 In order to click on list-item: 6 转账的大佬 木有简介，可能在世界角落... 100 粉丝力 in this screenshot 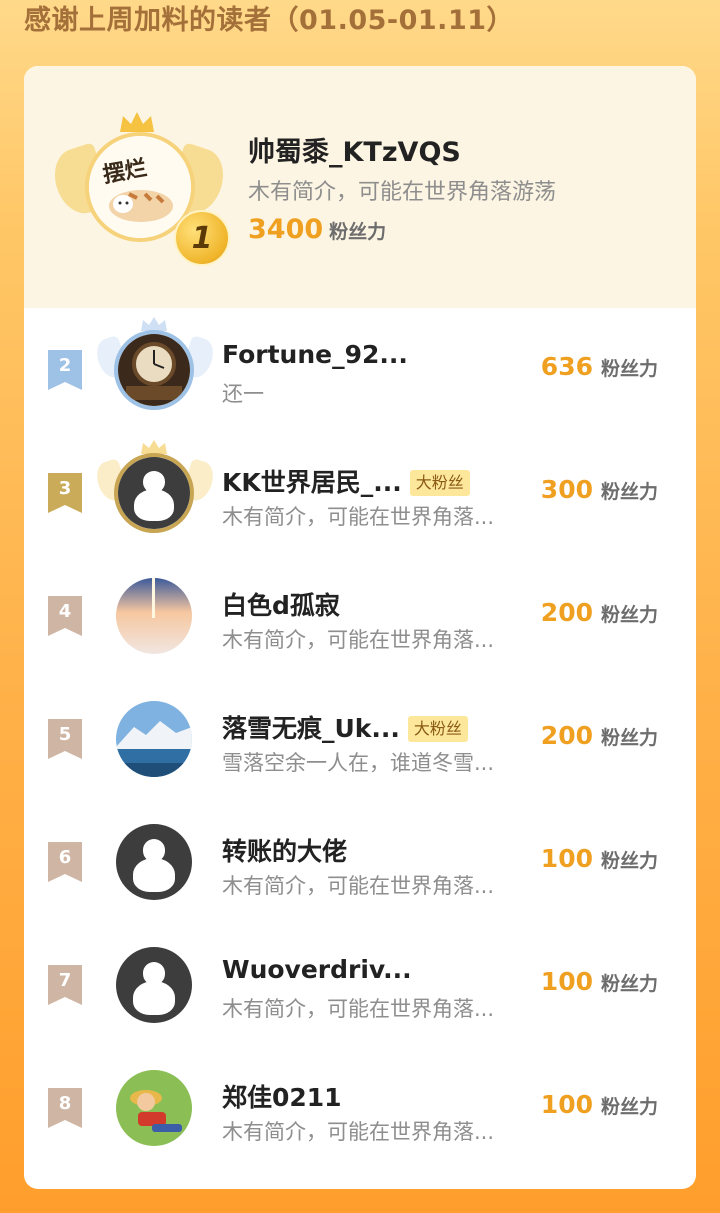, I will do `click(360, 857)`.